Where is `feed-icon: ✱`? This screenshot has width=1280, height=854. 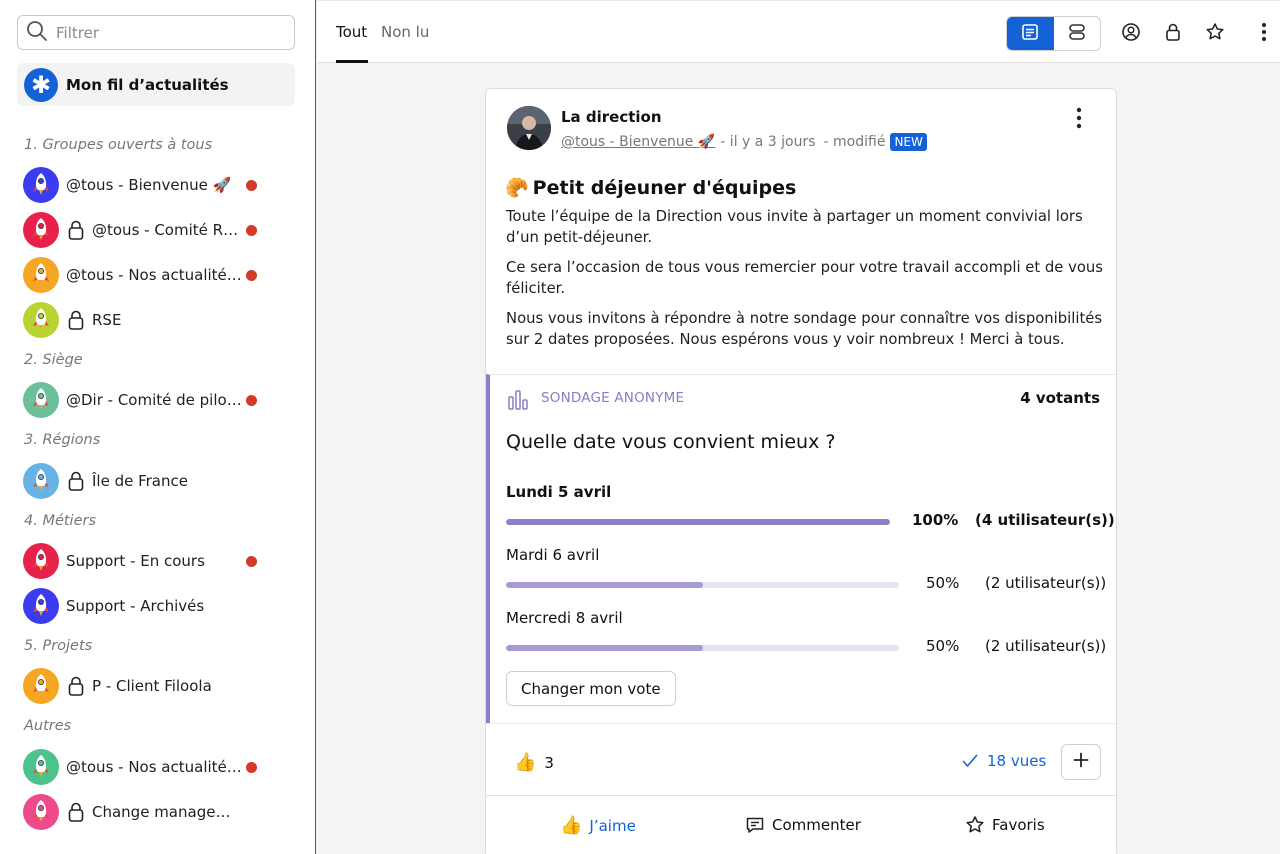 feed-icon: ✱ is located at coordinates (41, 84).